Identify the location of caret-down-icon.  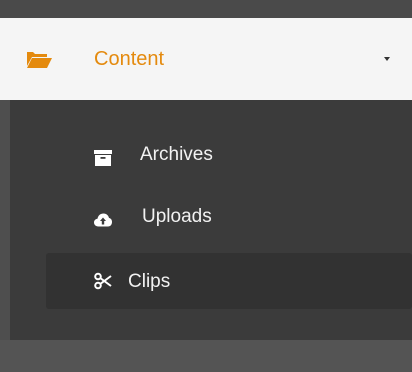
(387, 59).